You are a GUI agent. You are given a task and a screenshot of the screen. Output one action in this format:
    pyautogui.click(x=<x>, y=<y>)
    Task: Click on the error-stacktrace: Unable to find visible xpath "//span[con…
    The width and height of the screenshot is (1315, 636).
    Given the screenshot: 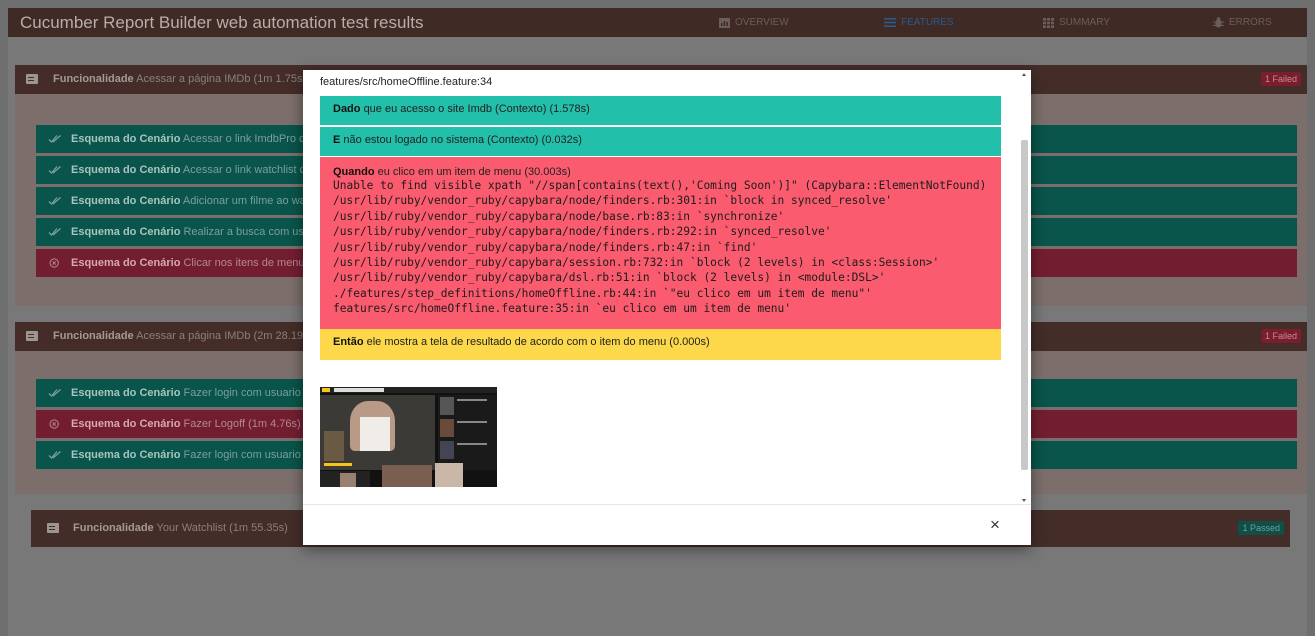 What is the action you would take?
    pyautogui.click(x=660, y=247)
    